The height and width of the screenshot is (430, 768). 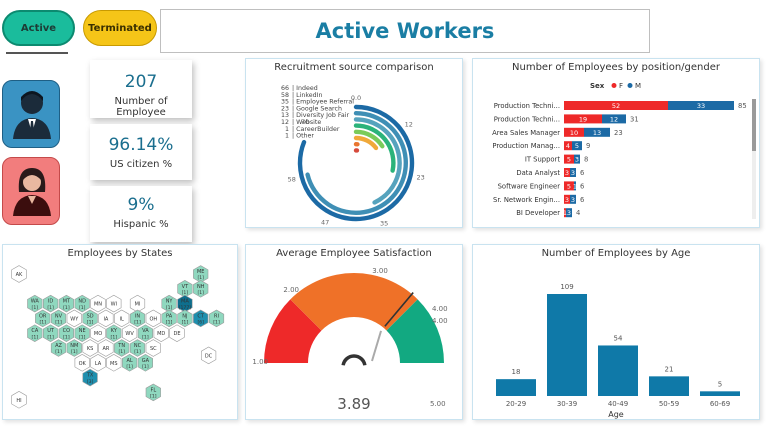 What do you see at coordinates (526, 133) in the screenshot?
I see `position-label: Area Sales Manager` at bounding box center [526, 133].